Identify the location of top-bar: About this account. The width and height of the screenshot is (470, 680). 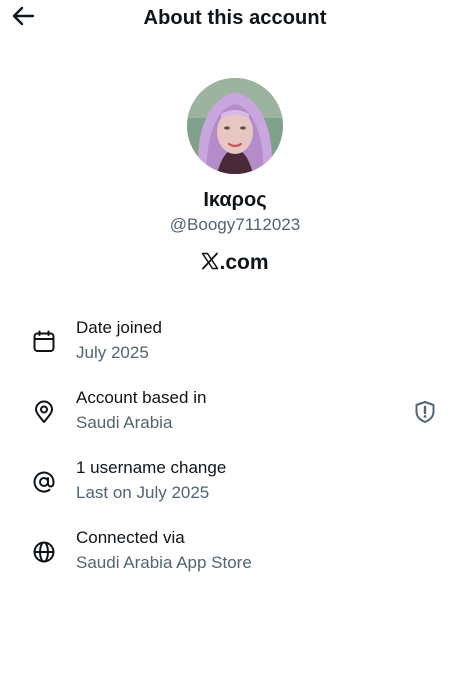
(235, 18).